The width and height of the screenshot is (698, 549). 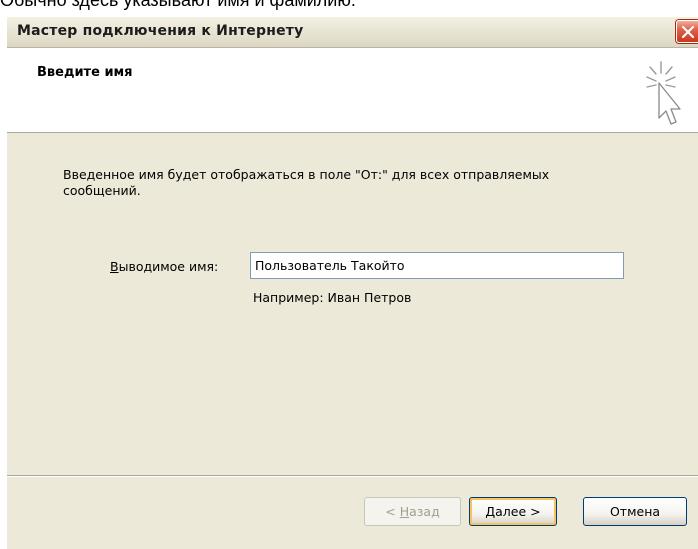 I want to click on example-hint: Например: Иван Петров, so click(x=332, y=297).